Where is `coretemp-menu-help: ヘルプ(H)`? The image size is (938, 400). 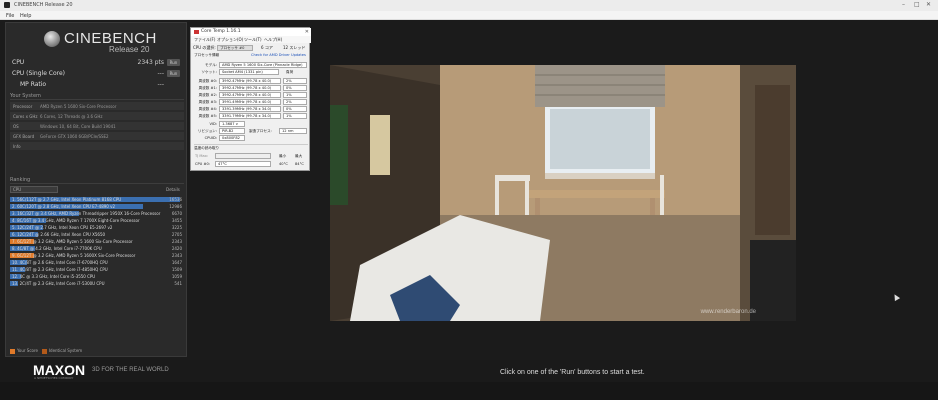
coretemp-menu-help: ヘルプ(H) is located at coordinates (273, 40).